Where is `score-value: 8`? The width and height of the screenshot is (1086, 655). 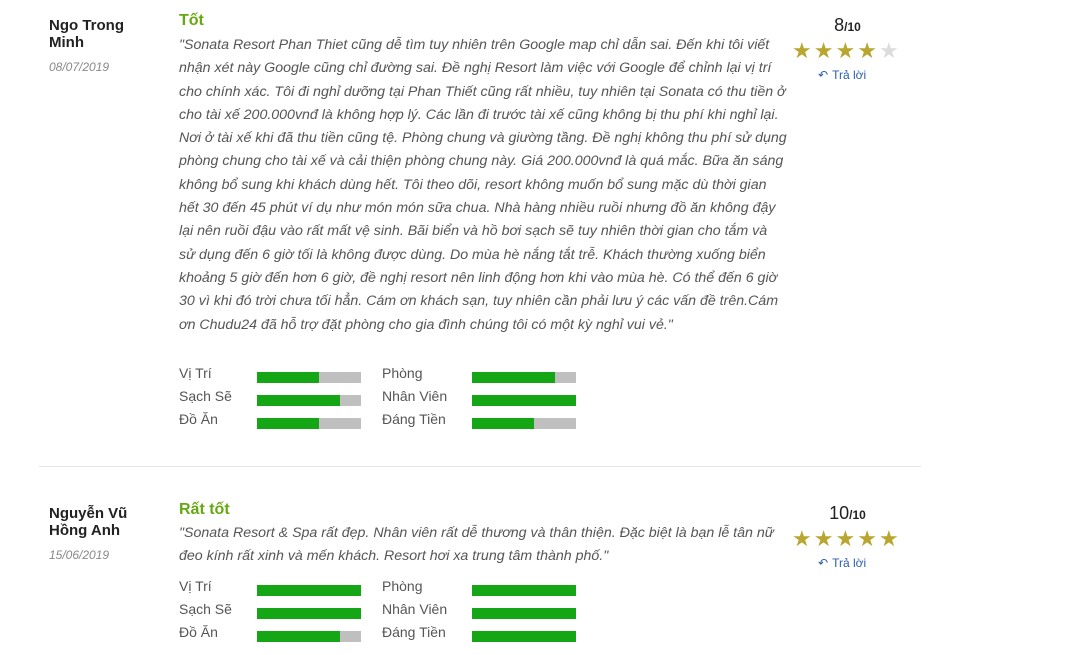
score-value: 8 is located at coordinates (839, 25).